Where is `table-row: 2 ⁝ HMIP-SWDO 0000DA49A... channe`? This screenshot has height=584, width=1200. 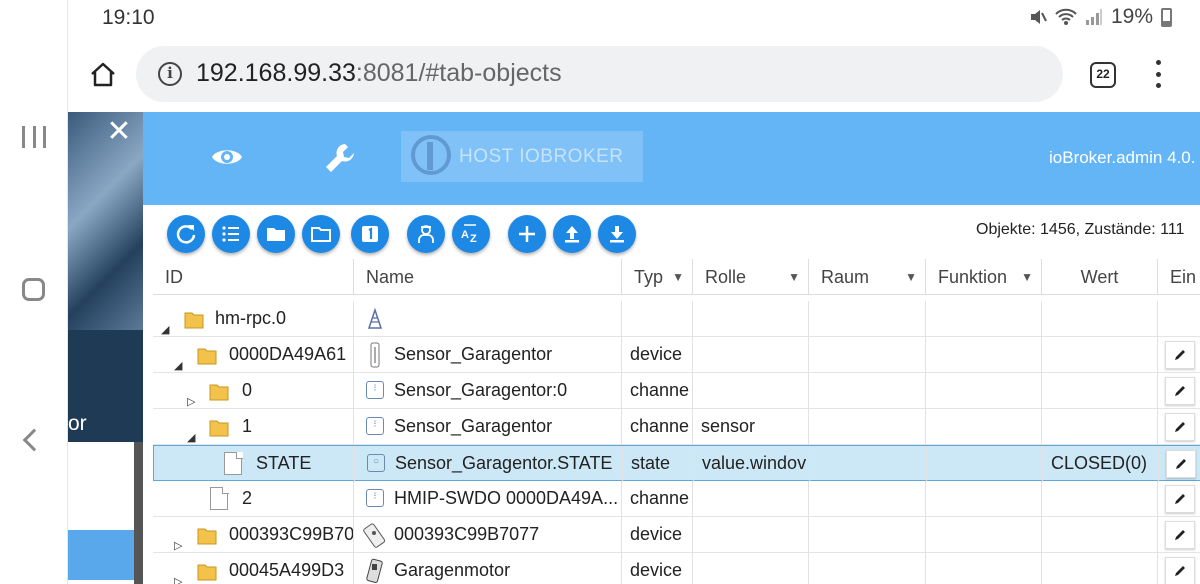 table-row: 2 ⁝ HMIP-SWDO 0000DA49A... channe is located at coordinates (676, 499).